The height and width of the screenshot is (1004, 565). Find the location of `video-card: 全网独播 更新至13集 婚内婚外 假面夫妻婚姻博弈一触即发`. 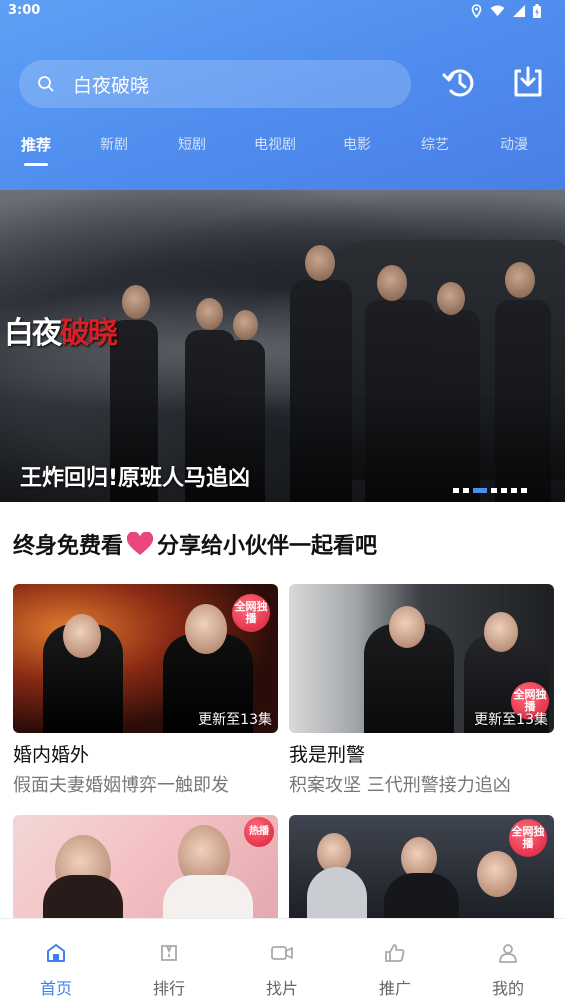

video-card: 全网独播 更新至13集 婚内婚外 假面夫妻婚姻博弈一触即发 is located at coordinates (145, 690).